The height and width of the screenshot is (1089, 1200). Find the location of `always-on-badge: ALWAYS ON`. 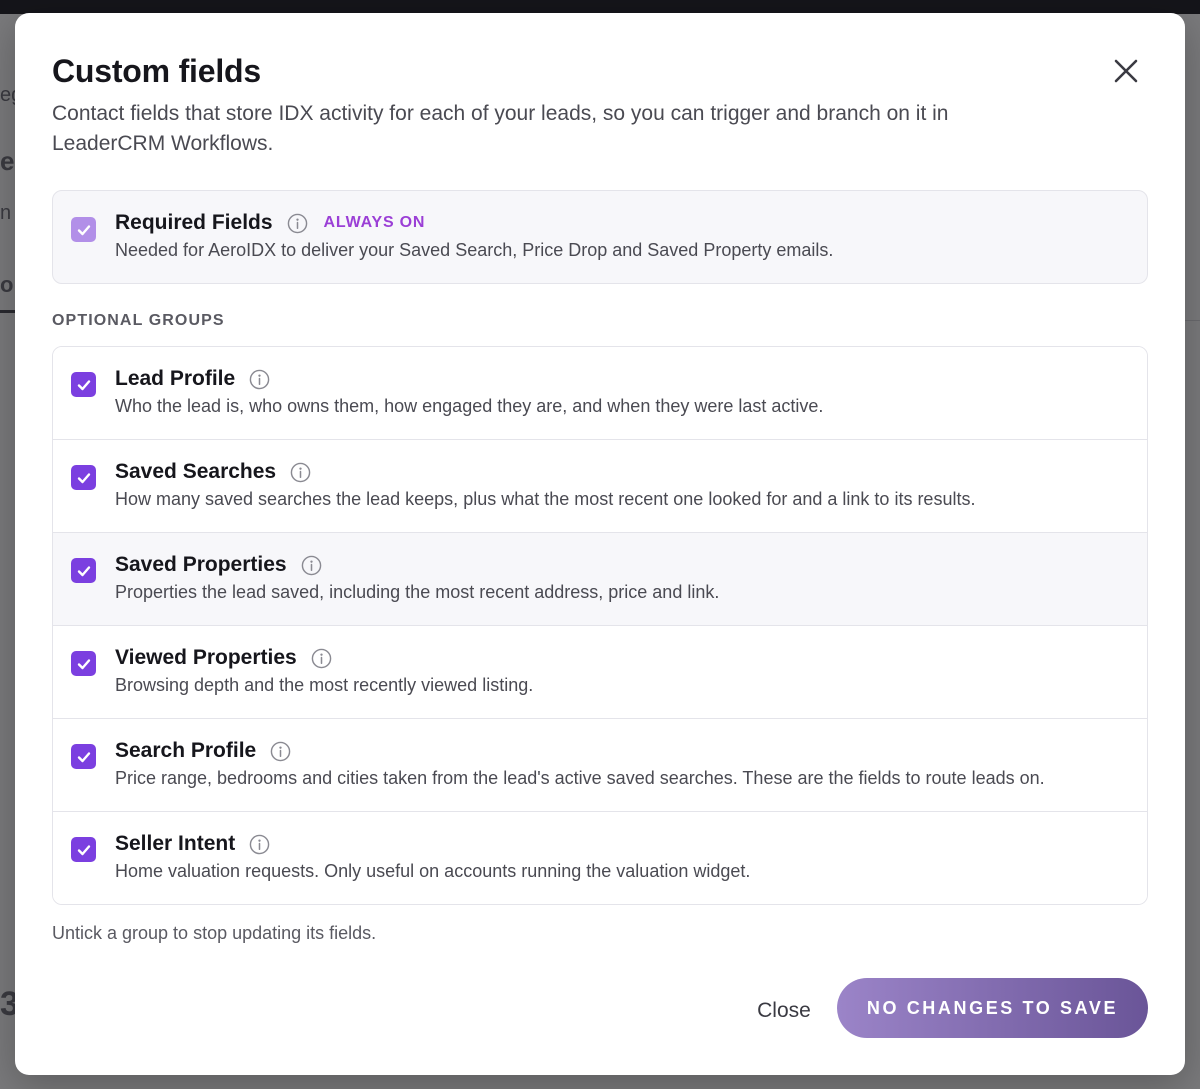

always-on-badge: ALWAYS ON is located at coordinates (374, 222).